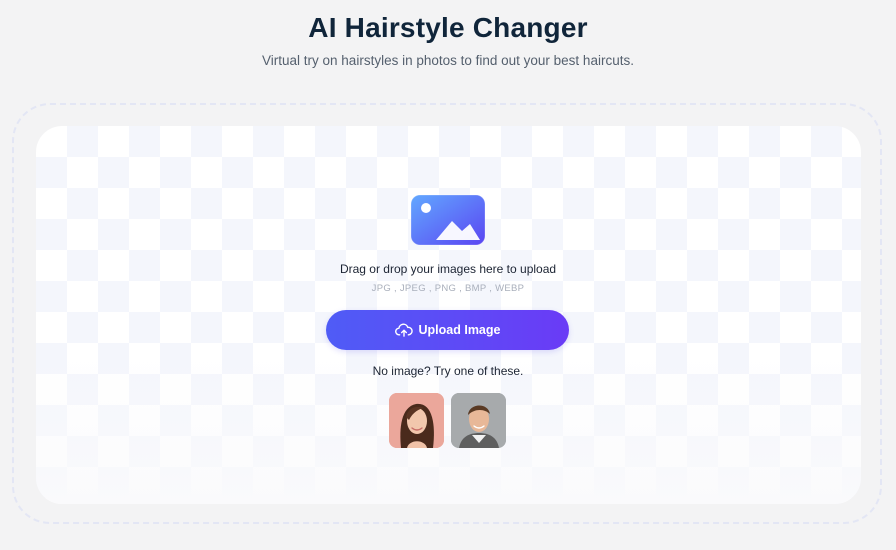 The width and height of the screenshot is (896, 550). I want to click on drag-drop-hint: Drag or drop your images here to upload, so click(448, 269).